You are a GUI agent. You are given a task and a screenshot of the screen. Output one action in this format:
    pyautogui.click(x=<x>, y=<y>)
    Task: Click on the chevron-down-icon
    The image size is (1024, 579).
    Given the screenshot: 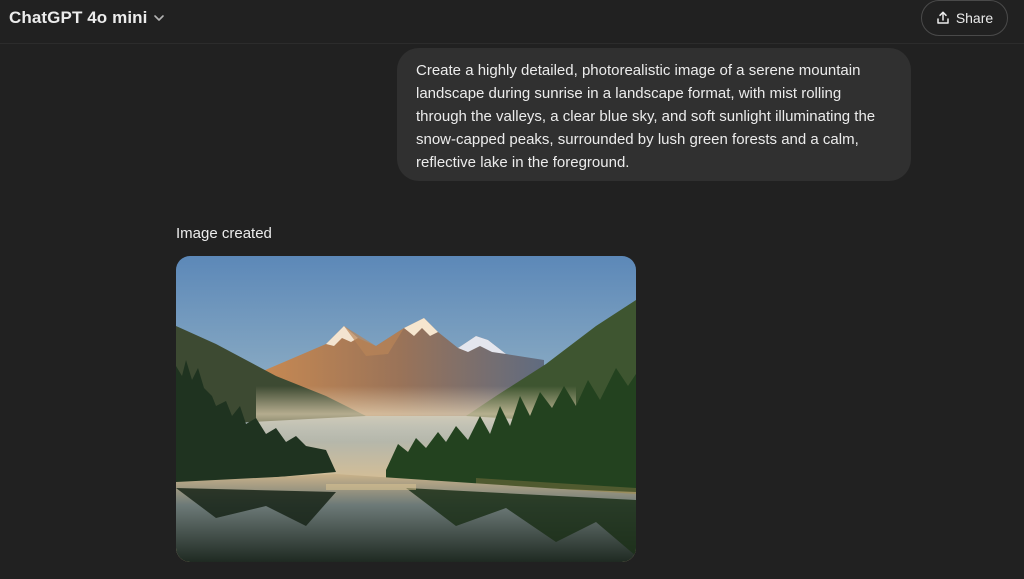 What is the action you would take?
    pyautogui.click(x=159, y=18)
    